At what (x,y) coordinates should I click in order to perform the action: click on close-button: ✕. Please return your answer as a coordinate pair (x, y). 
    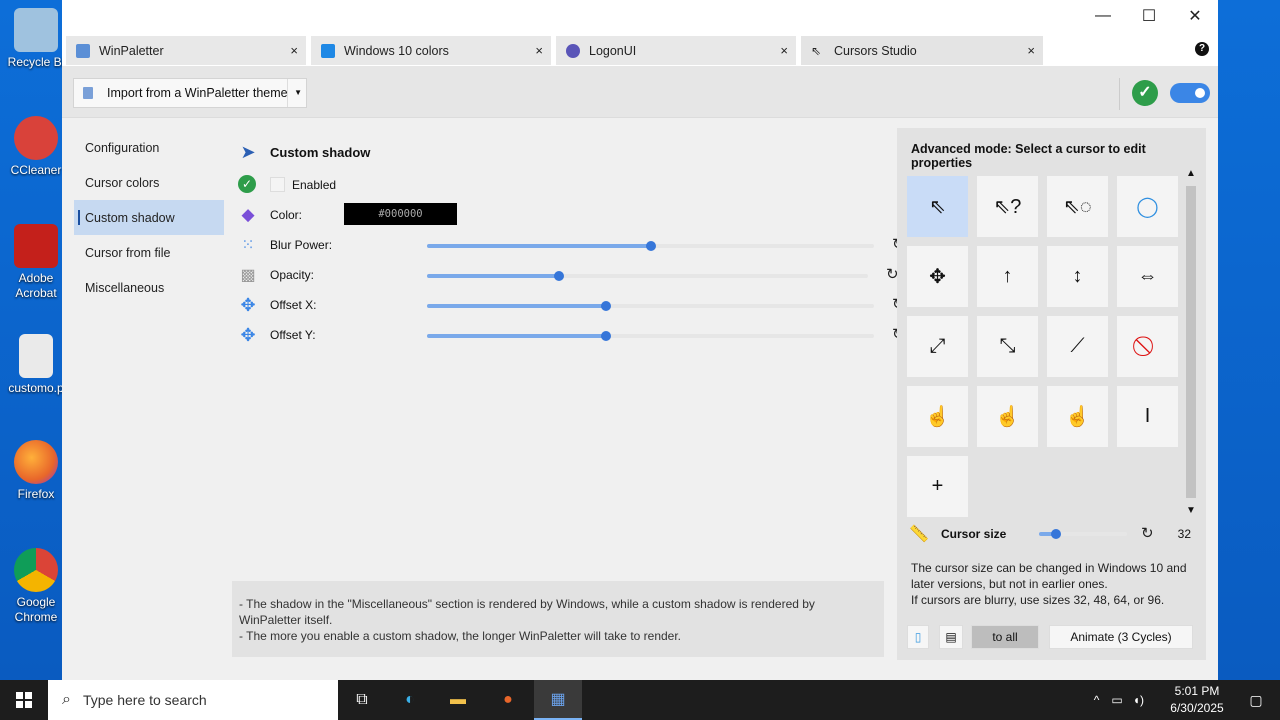
    Looking at the image, I should click on (1195, 16).